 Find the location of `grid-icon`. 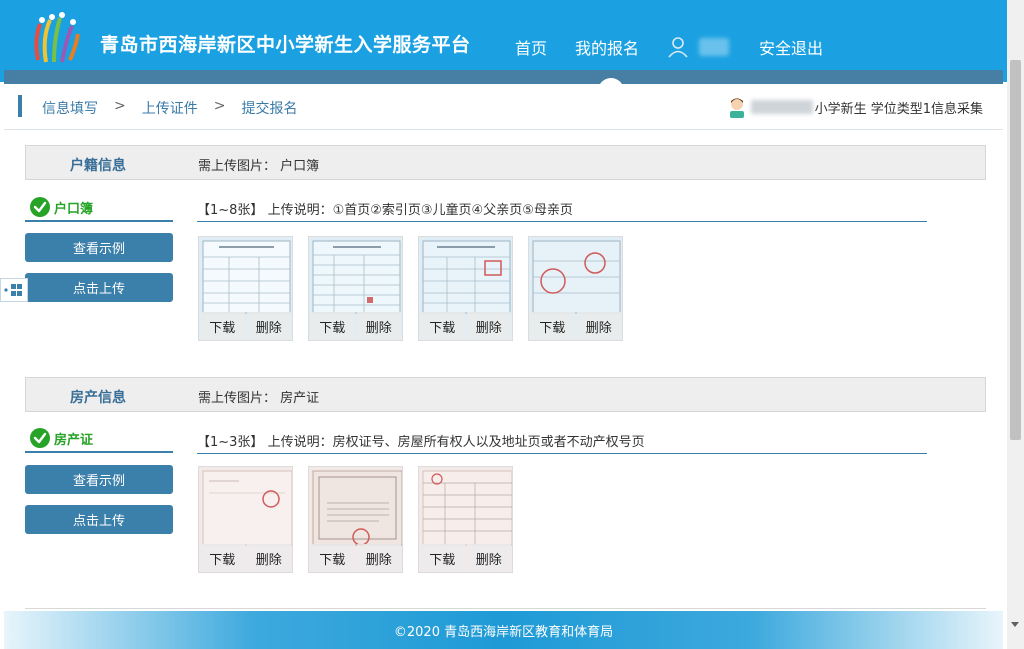

grid-icon is located at coordinates (13, 290).